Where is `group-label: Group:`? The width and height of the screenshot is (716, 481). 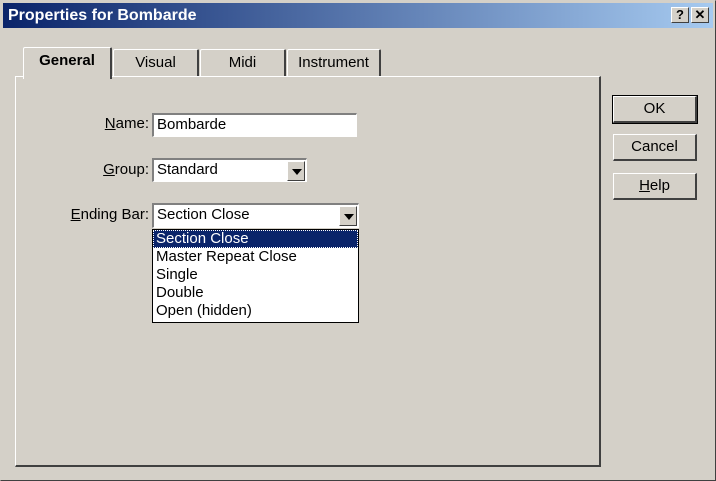
group-label: Group: is located at coordinates (126, 169).